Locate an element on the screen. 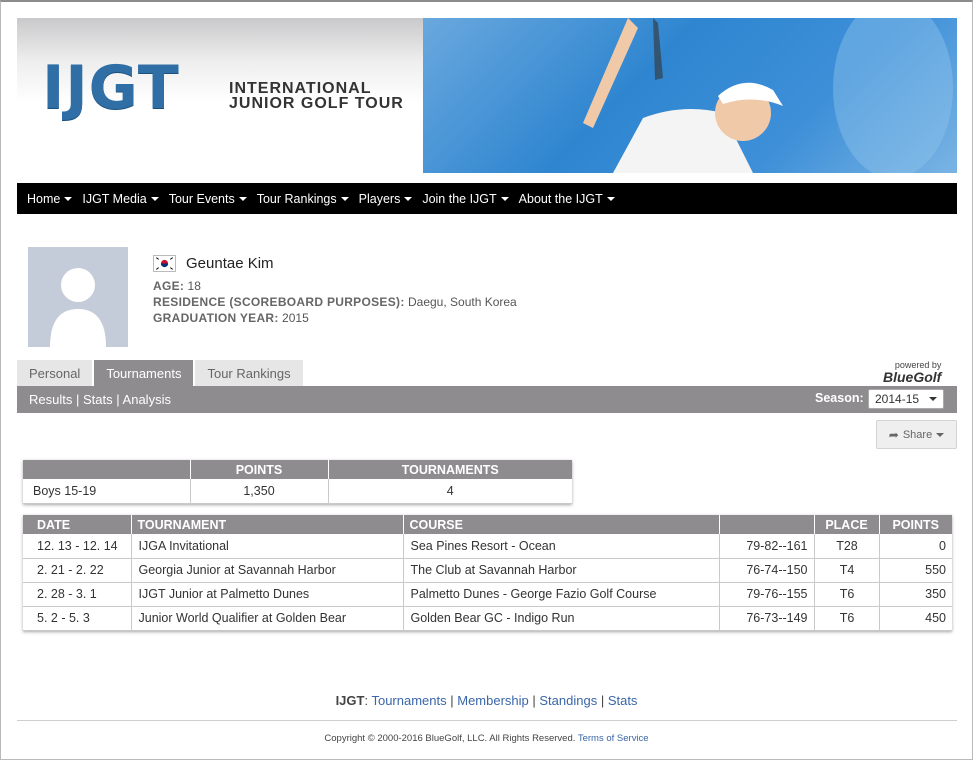 Image resolution: width=973 pixels, height=760 pixels. player-age: AGE: 18 is located at coordinates (177, 286).